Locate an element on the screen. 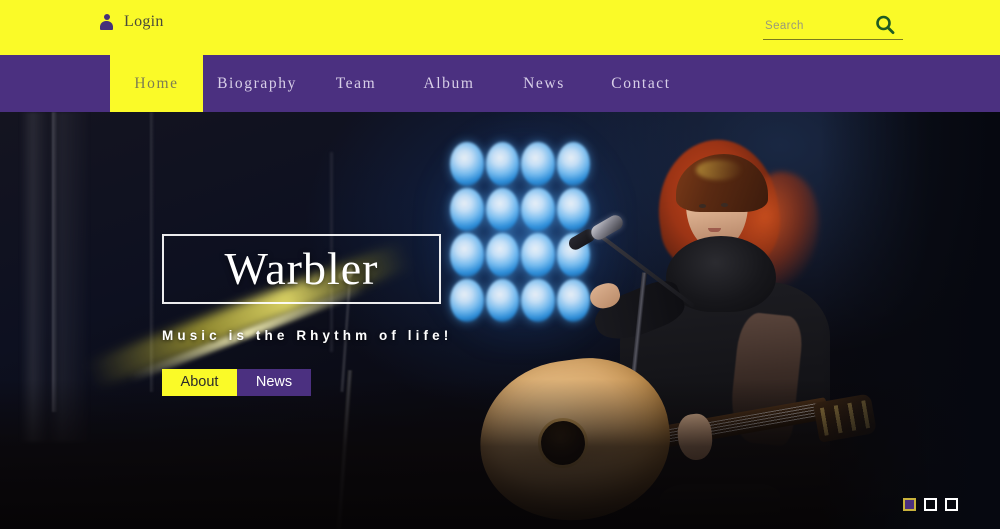  nav-item-biography: Biography is located at coordinates (257, 83).